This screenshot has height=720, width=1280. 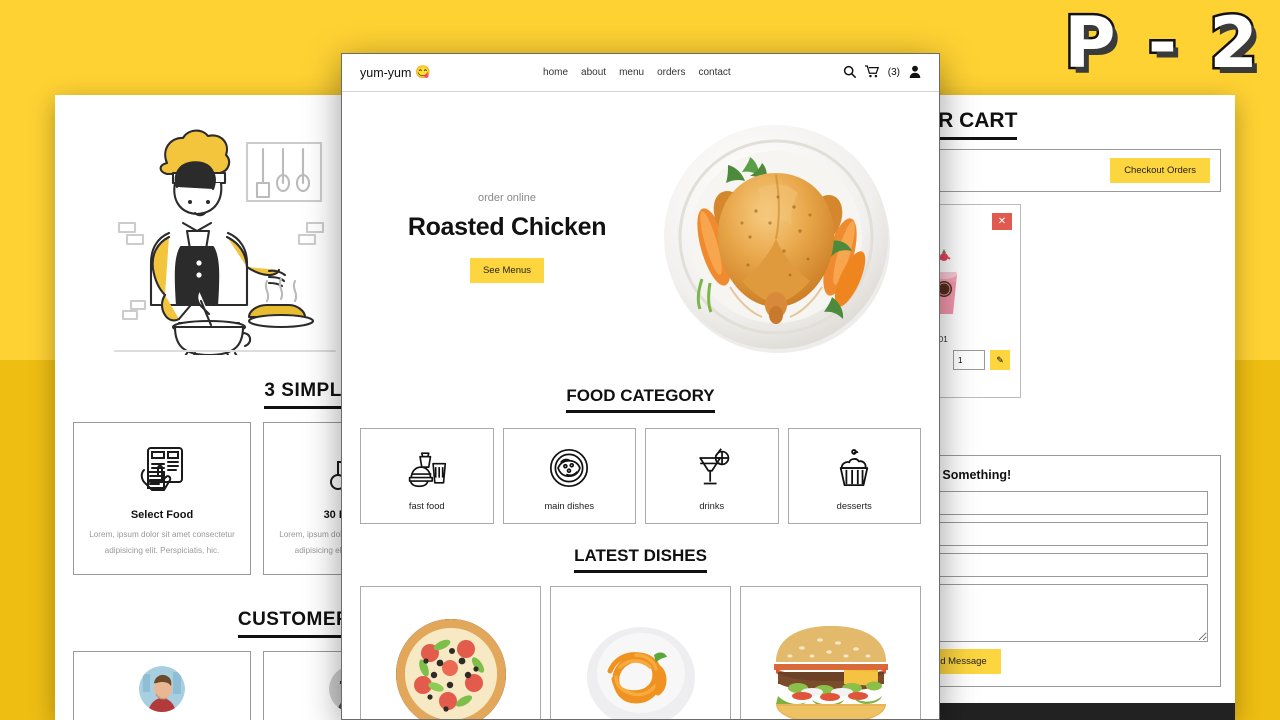 What do you see at coordinates (162, 470) in the screenshot?
I see `menu-hand-icon` at bounding box center [162, 470].